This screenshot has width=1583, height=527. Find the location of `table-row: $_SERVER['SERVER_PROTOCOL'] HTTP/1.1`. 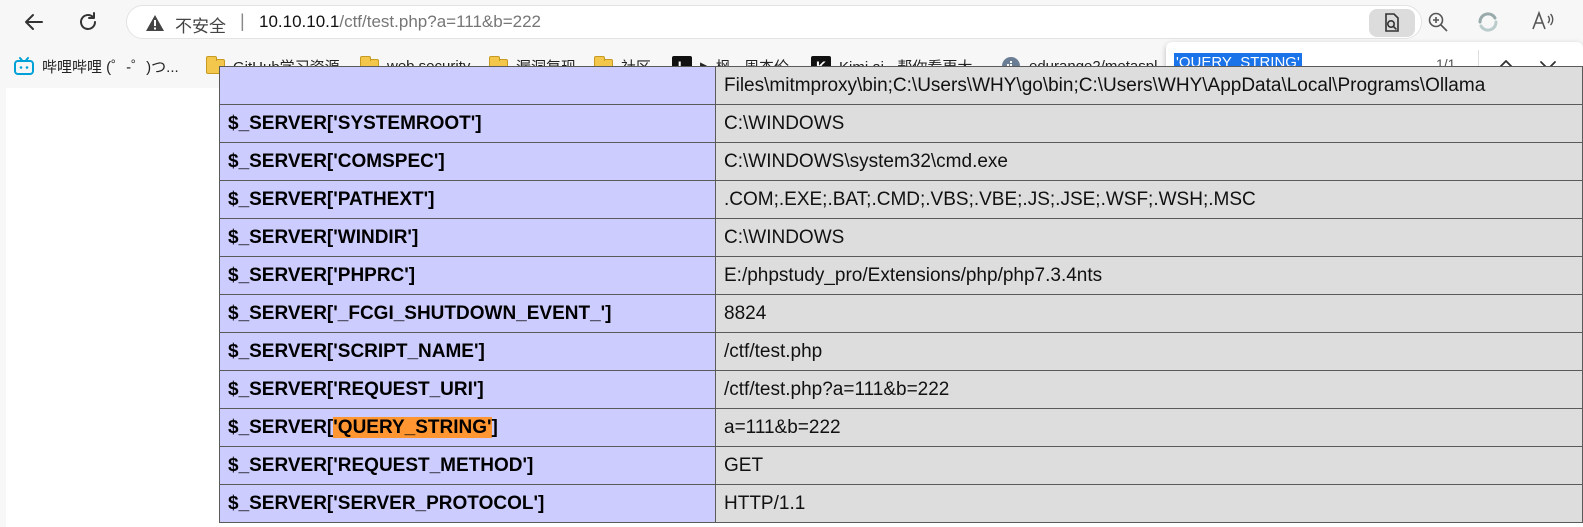

table-row: $_SERVER['SERVER_PROTOCOL'] HTTP/1.1 is located at coordinates (901, 503).